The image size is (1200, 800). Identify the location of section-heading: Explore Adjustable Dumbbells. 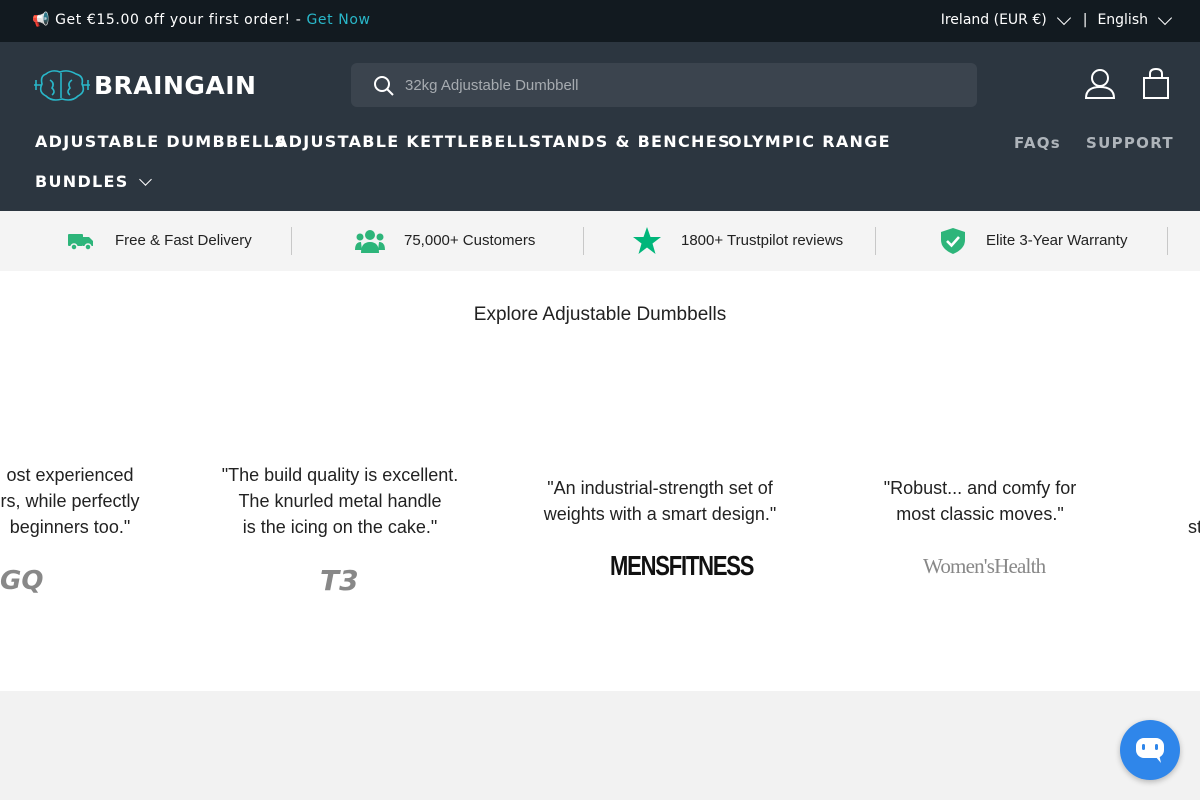
(600, 314).